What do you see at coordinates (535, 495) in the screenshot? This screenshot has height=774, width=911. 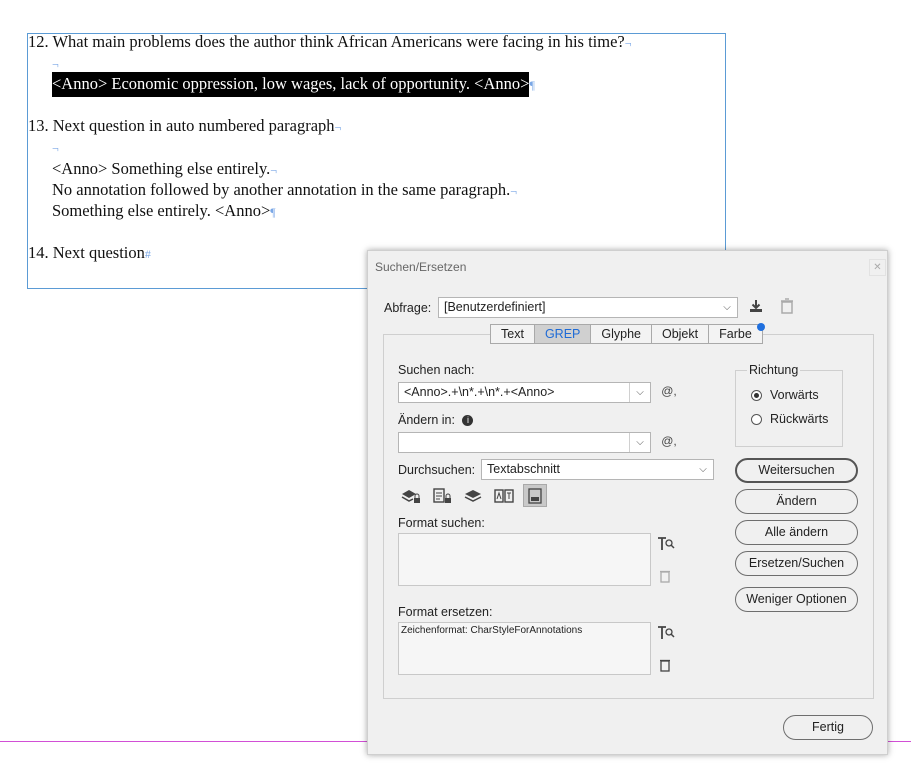 I see `footnotes-icon` at bounding box center [535, 495].